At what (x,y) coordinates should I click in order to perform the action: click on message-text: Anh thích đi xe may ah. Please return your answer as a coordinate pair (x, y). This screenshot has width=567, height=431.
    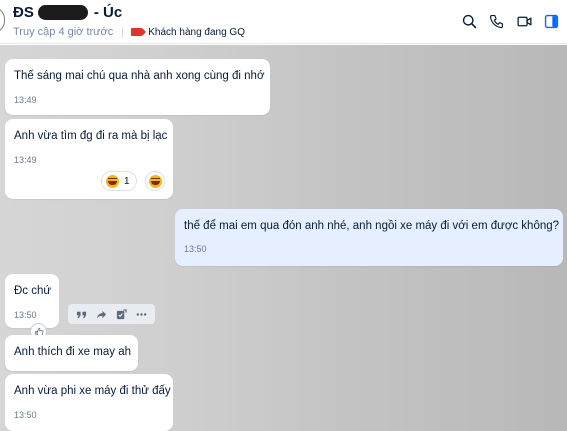
    Looking at the image, I should click on (72, 352).